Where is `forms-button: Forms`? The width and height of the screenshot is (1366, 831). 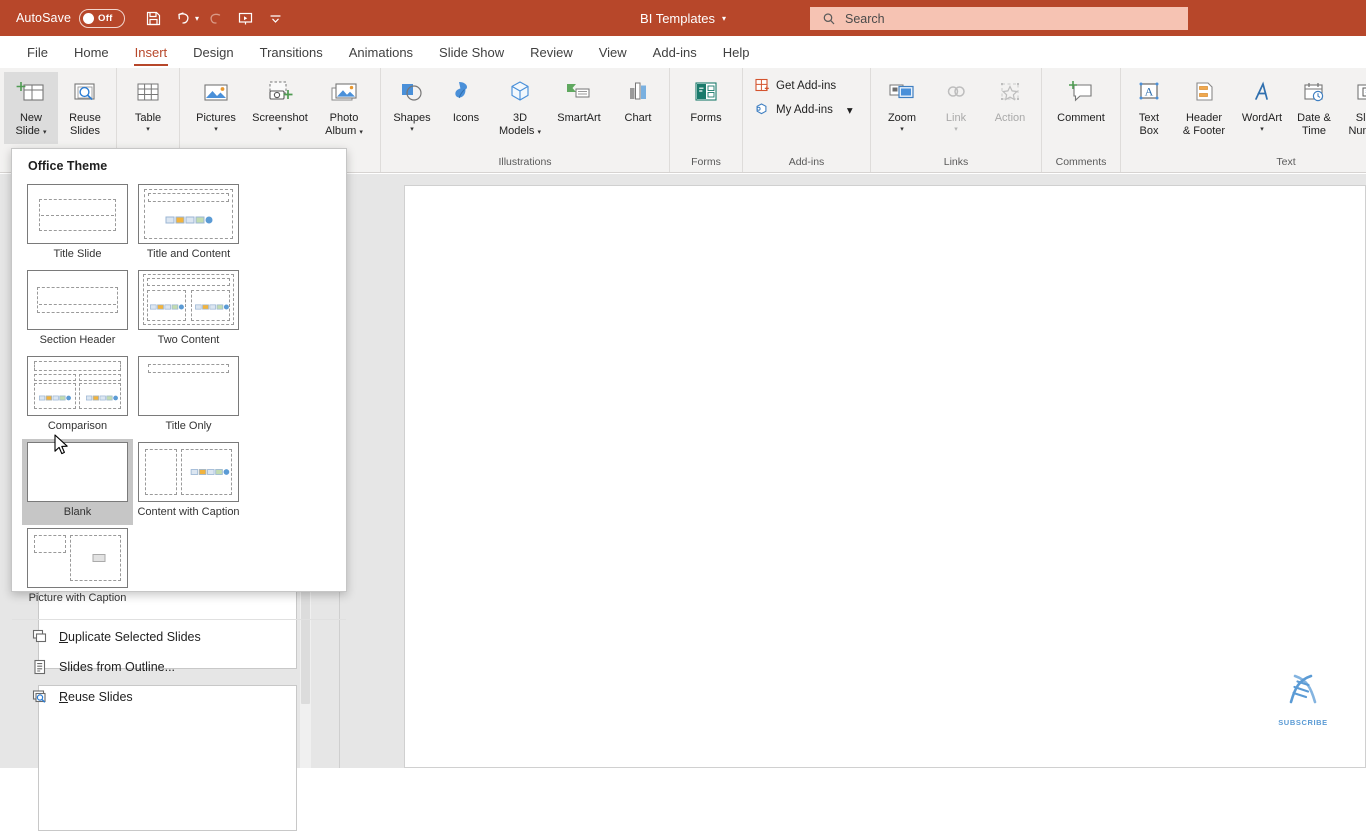 forms-button: Forms is located at coordinates (706, 108).